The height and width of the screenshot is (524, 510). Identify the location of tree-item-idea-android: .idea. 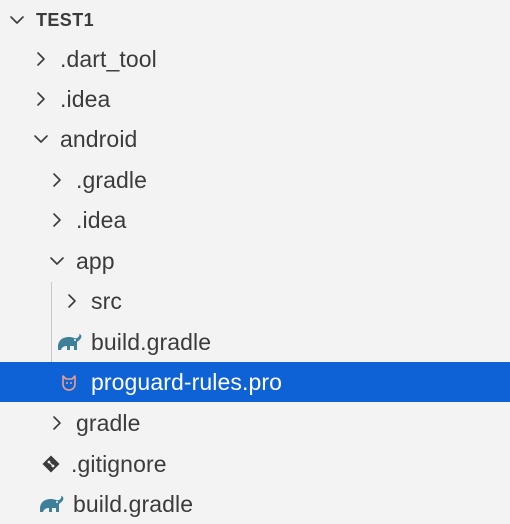
(255, 220).